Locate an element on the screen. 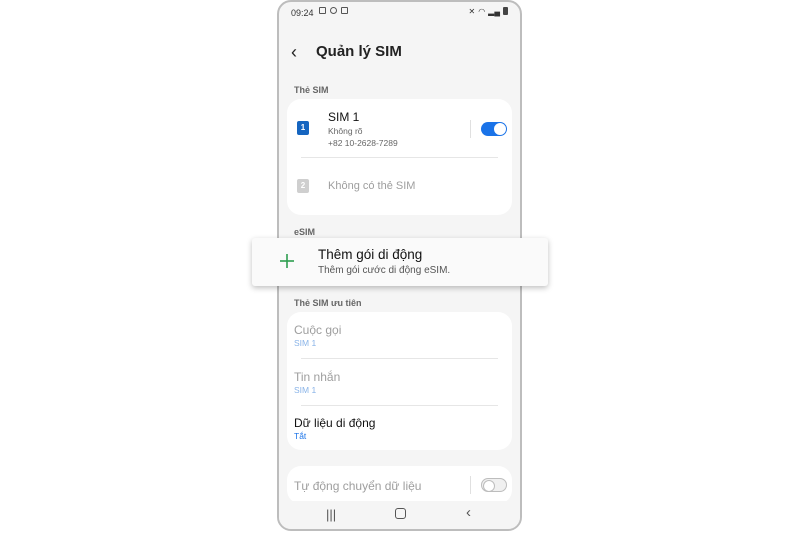  cloud-icon is located at coordinates (333, 10).